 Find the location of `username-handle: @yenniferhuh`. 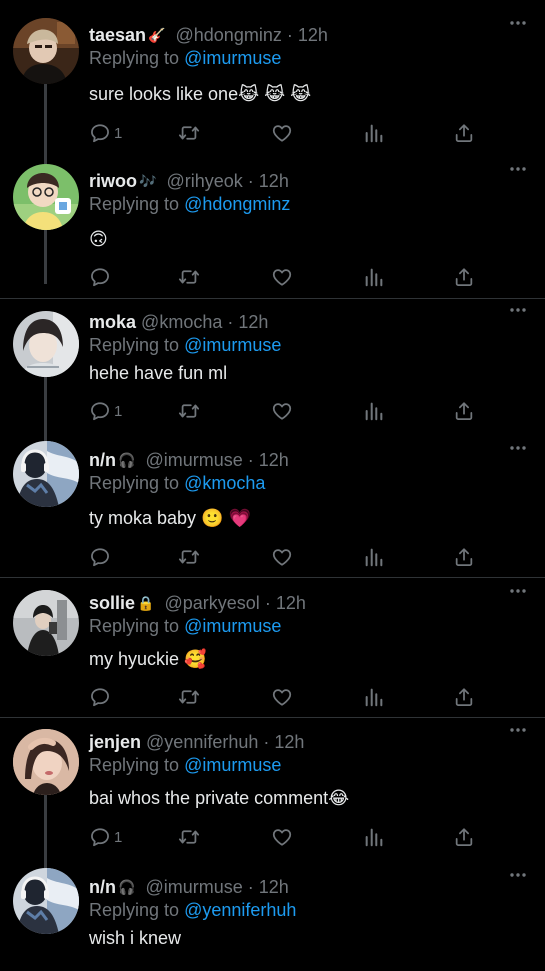

username-handle: @yenniferhuh is located at coordinates (202, 742).